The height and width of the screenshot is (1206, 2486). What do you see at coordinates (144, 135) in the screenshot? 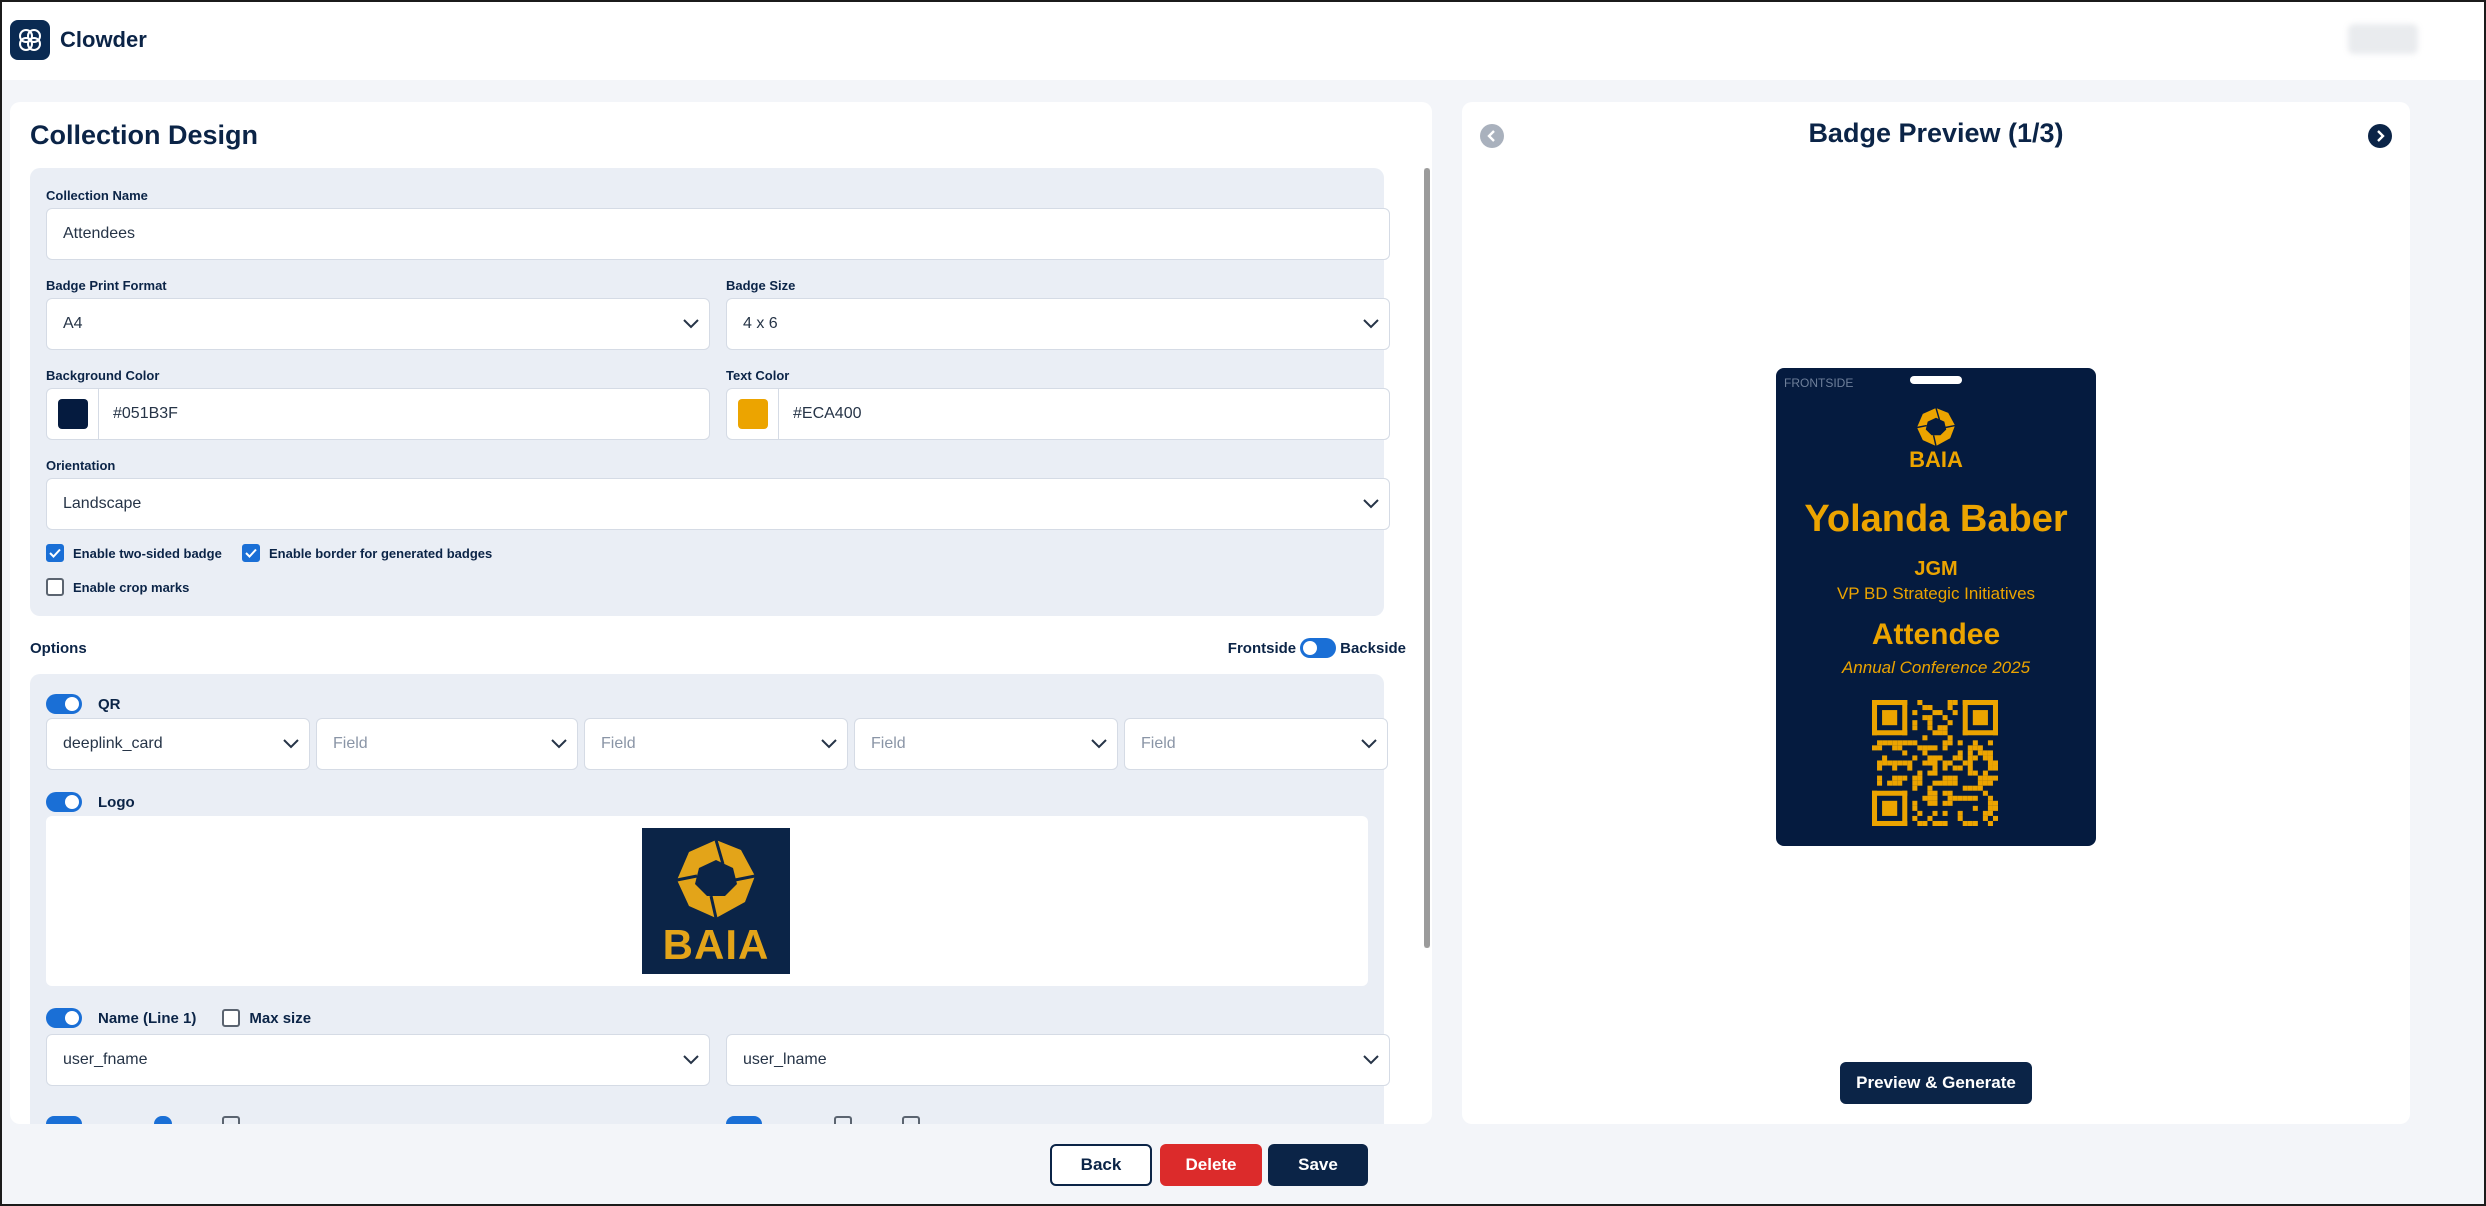
I see `page-title: Collection Design` at bounding box center [144, 135].